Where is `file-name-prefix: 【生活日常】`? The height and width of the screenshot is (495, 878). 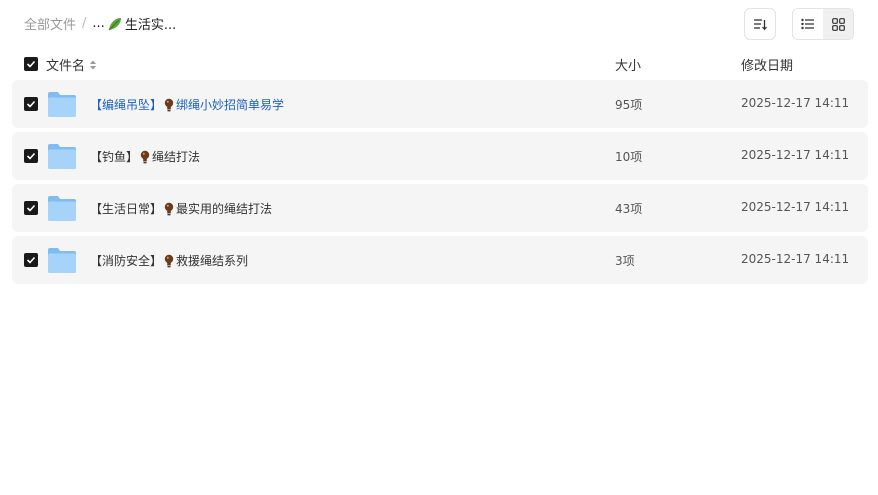 file-name-prefix: 【生活日常】 is located at coordinates (126, 209).